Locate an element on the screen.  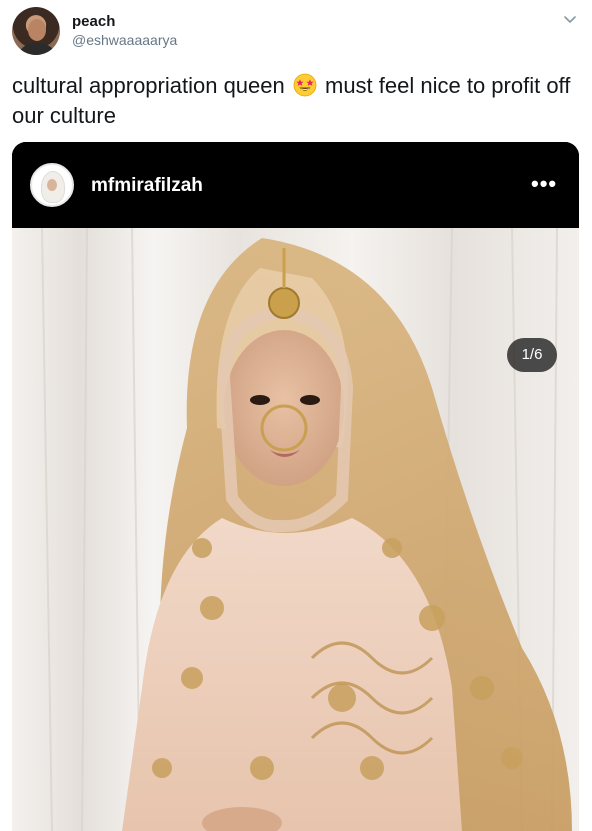
instagram-avatar is located at coordinates (52, 185).